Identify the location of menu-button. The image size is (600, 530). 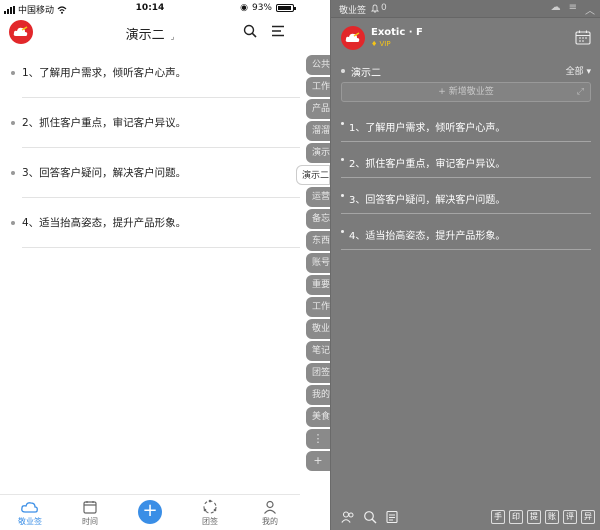
(278, 31).